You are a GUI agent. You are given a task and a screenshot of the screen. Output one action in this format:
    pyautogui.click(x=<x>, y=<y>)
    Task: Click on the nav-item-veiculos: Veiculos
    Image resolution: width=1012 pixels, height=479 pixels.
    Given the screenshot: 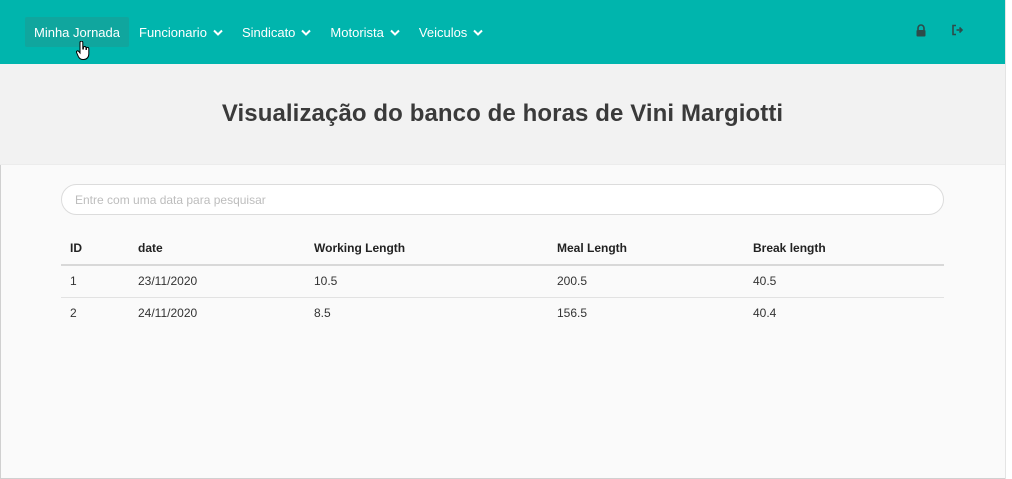 What is the action you would take?
    pyautogui.click(x=451, y=32)
    